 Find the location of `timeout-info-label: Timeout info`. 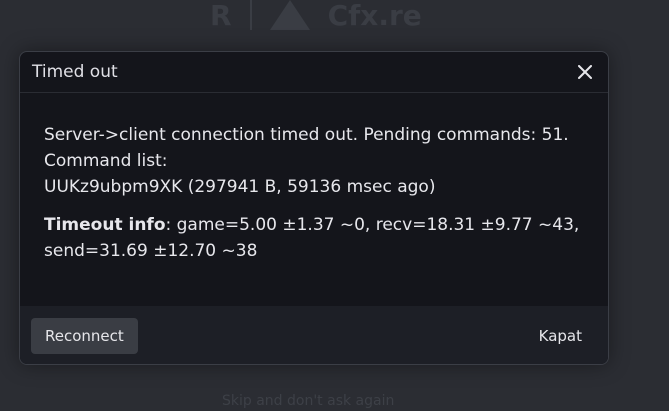

timeout-info-label: Timeout info is located at coordinates (105, 225).